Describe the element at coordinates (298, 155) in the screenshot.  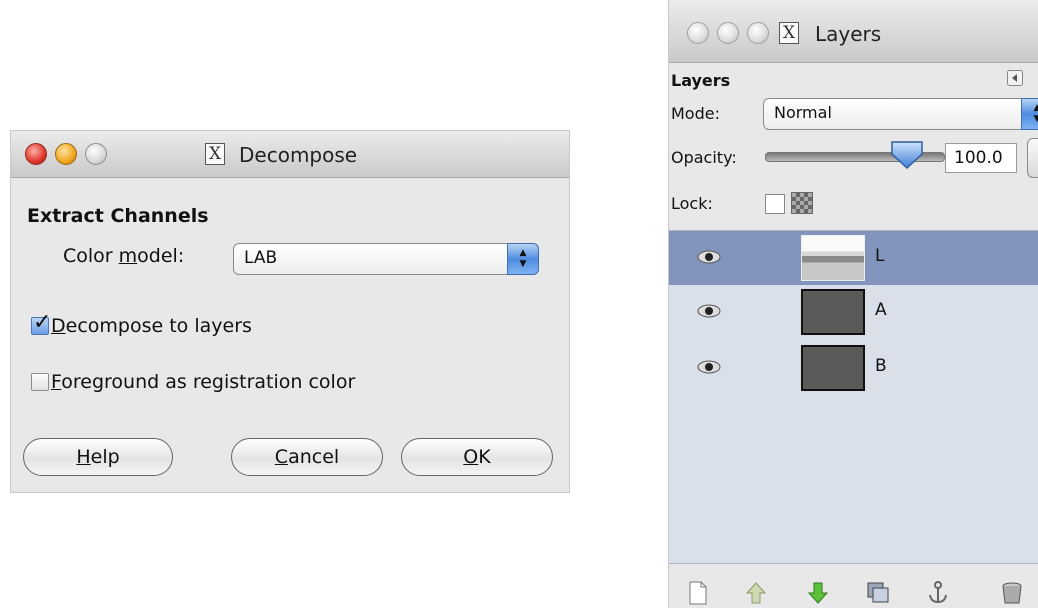
I see `dialog-title: Decompose` at that location.